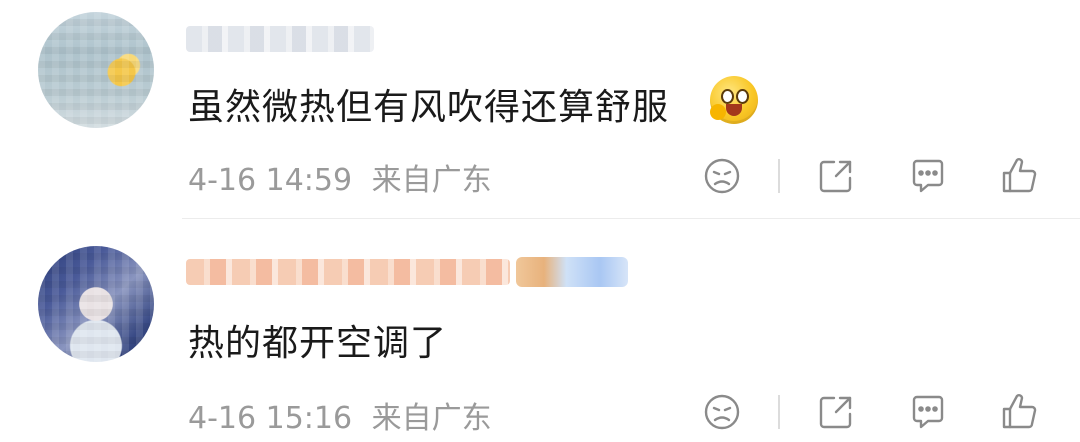  What do you see at coordinates (875, 412) in the screenshot?
I see `comment-actions` at bounding box center [875, 412].